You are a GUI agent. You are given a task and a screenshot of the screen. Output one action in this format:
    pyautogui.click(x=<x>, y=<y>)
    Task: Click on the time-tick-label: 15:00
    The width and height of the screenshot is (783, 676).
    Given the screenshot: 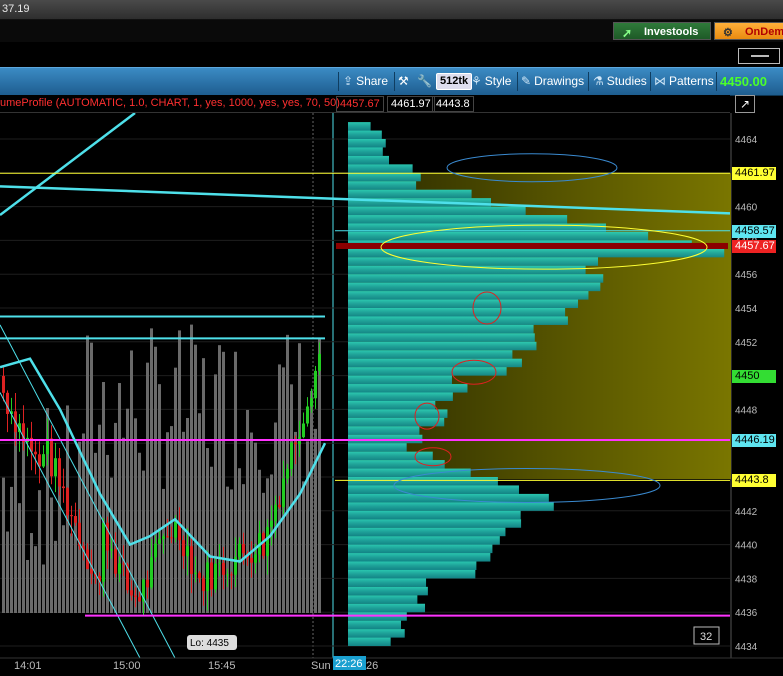 What is the action you would take?
    pyautogui.click(x=127, y=666)
    